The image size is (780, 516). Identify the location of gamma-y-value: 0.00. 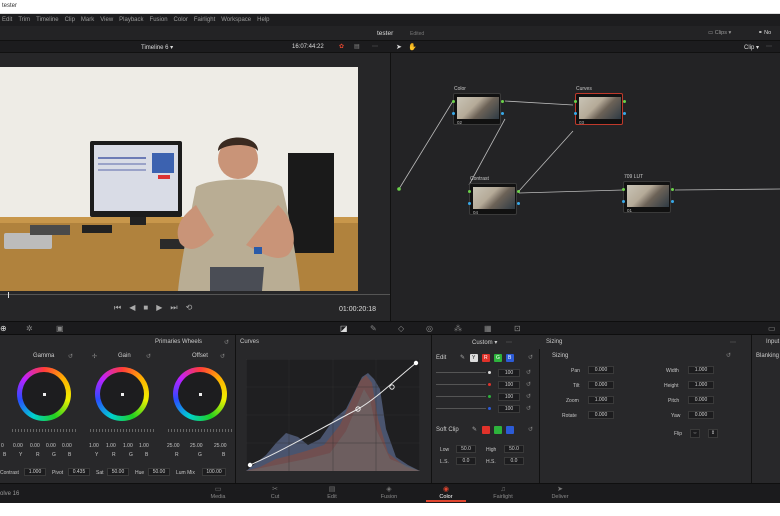
(18, 446).